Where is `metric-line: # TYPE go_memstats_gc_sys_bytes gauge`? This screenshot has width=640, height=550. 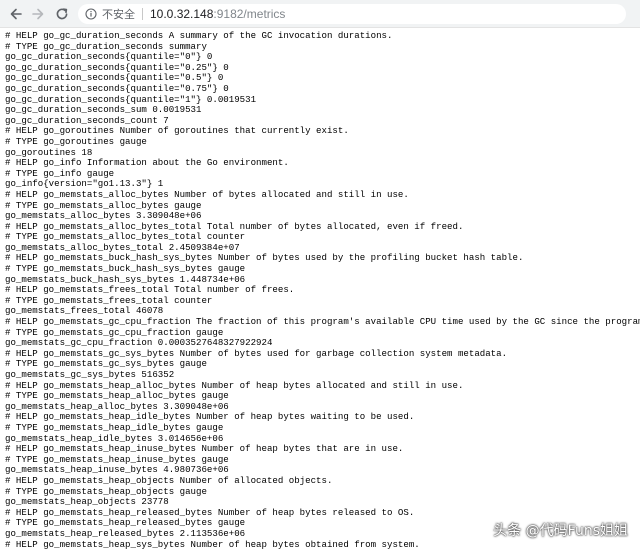 metric-line: # TYPE go_memstats_gc_sys_bytes gauge is located at coordinates (106, 364).